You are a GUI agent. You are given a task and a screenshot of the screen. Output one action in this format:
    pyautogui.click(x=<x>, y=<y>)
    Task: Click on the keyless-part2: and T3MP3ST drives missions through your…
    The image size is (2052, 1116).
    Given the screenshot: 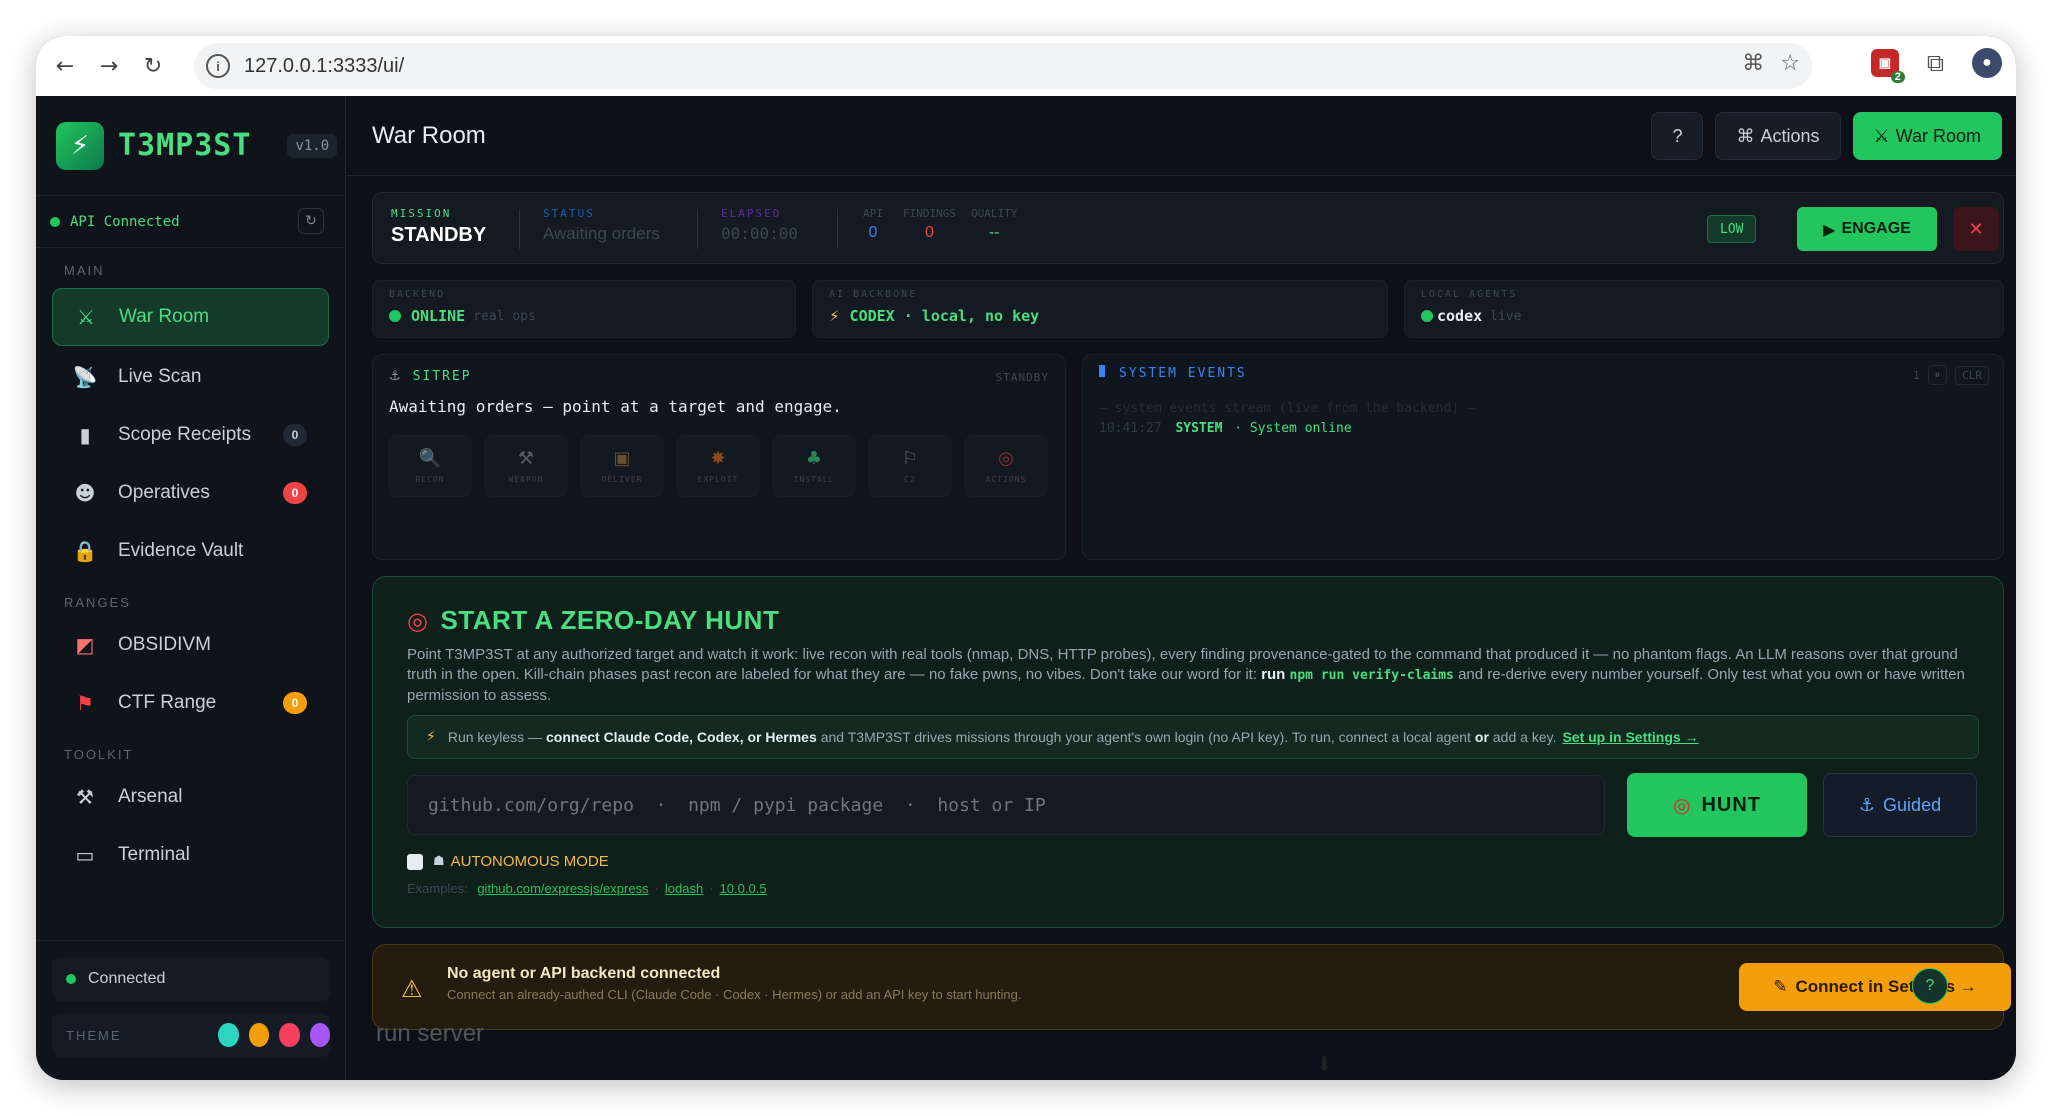 What is the action you would take?
    pyautogui.click(x=1145, y=737)
    